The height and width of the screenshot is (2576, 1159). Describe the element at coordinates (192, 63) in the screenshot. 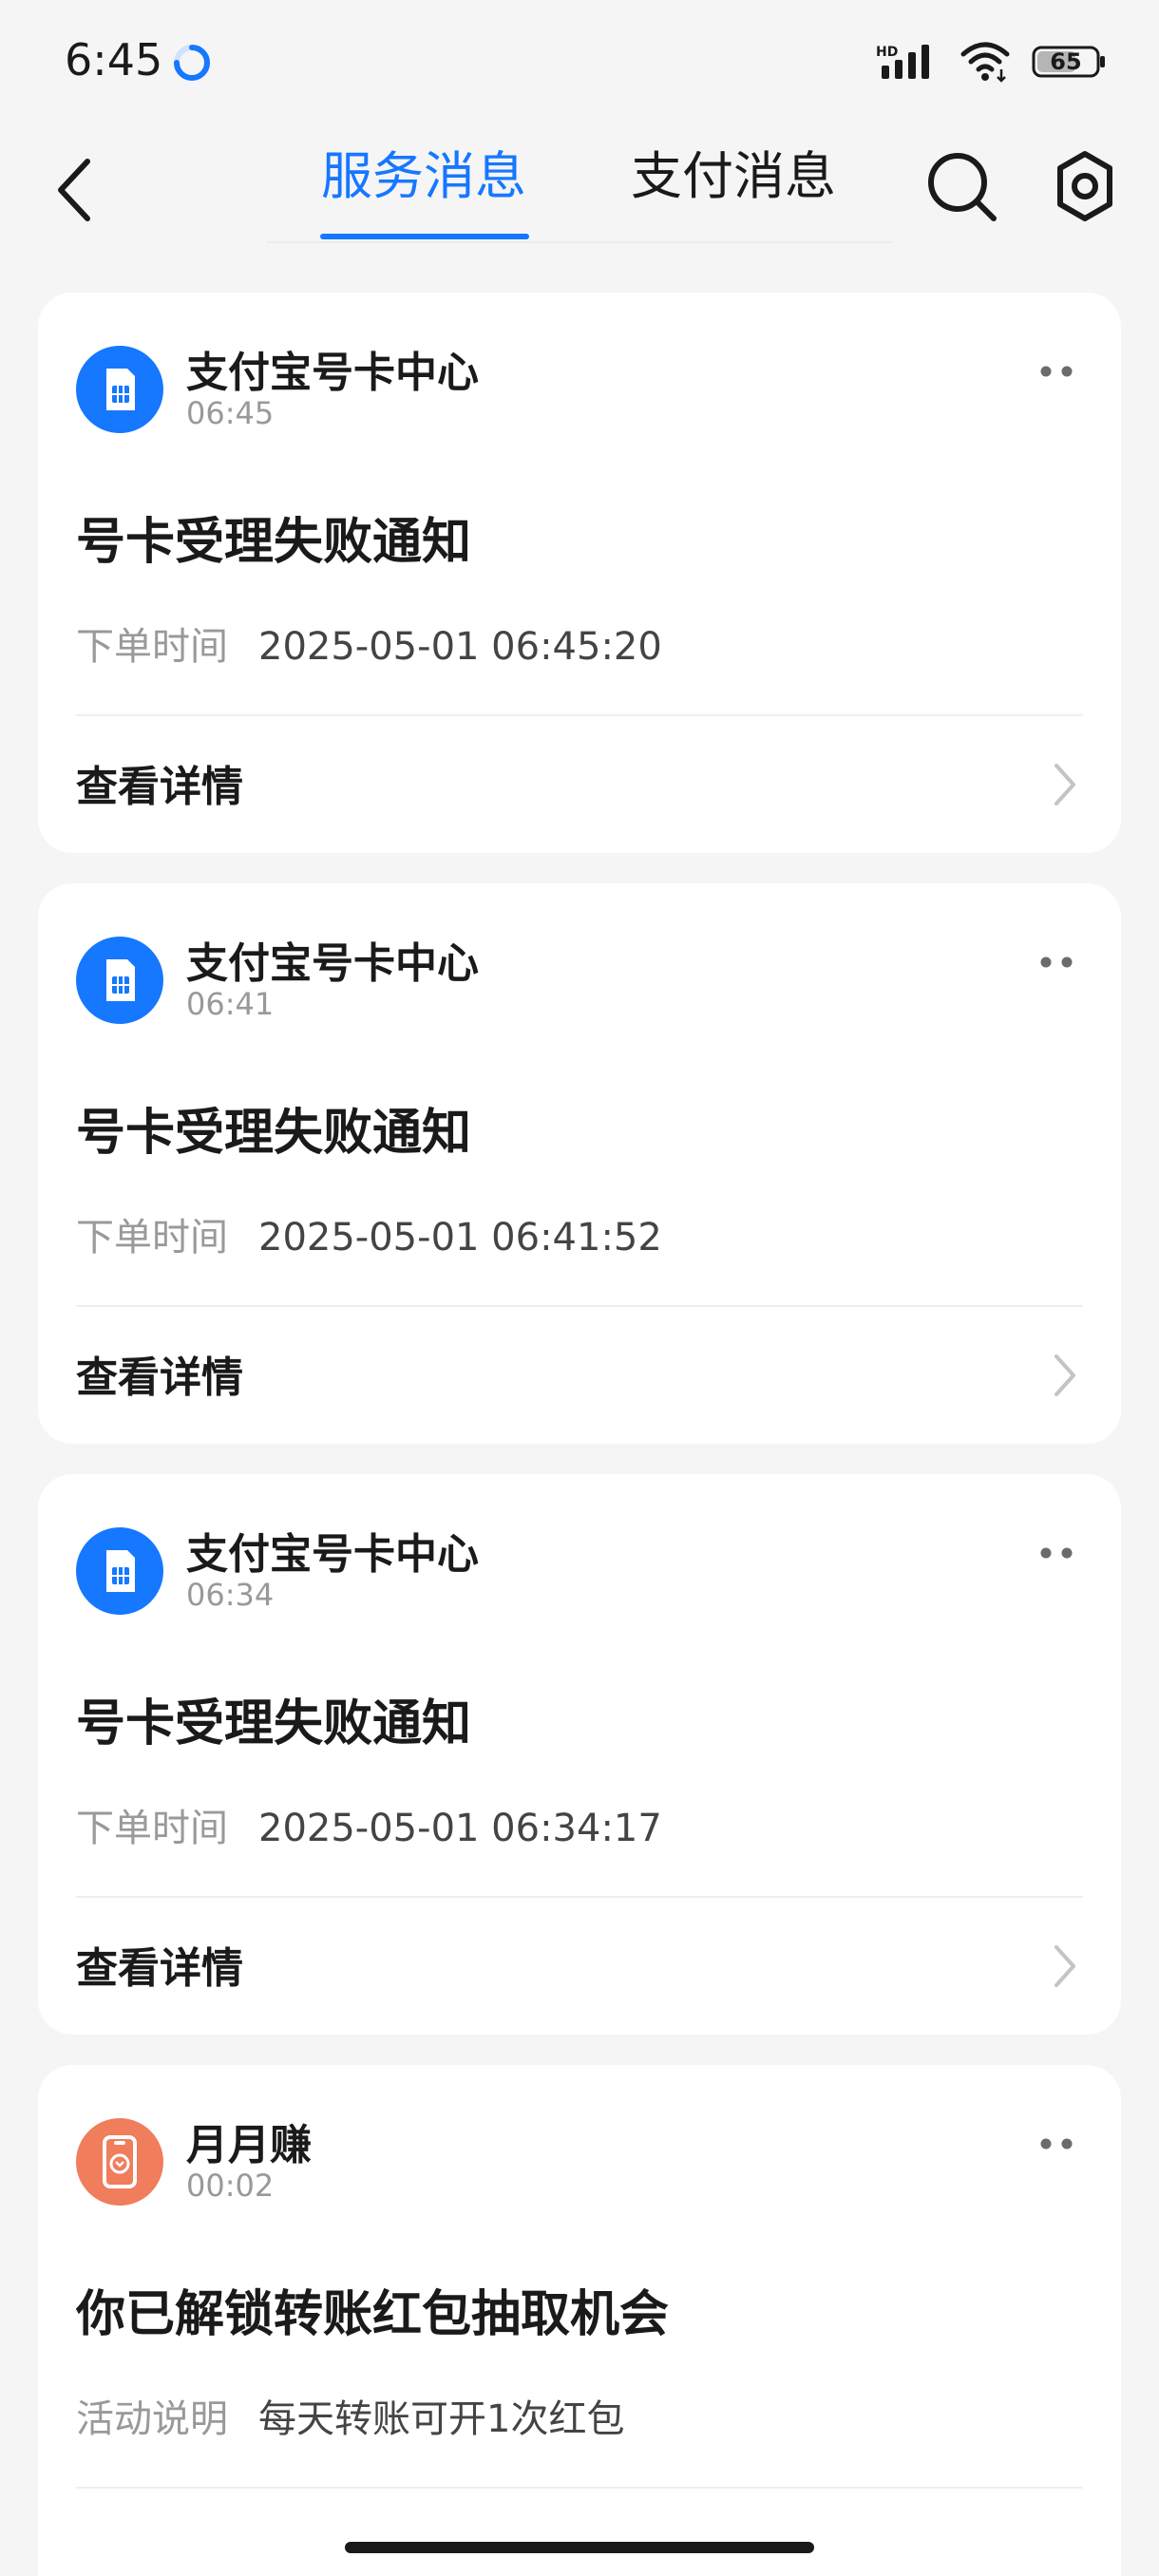

I see `loading-spinner-icon` at that location.